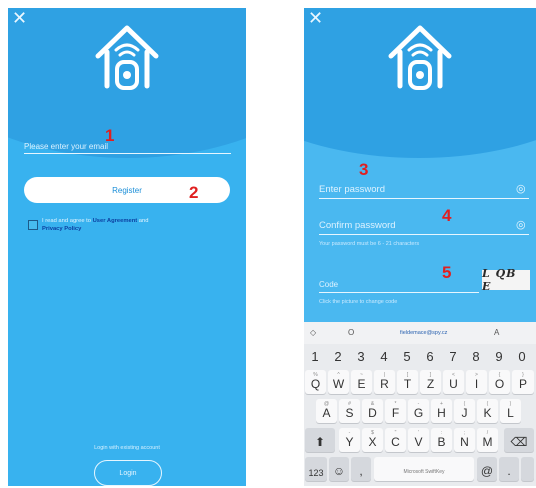 The width and height of the screenshot is (536, 488). Describe the element at coordinates (127, 190) in the screenshot. I see `register-button: Register` at that location.